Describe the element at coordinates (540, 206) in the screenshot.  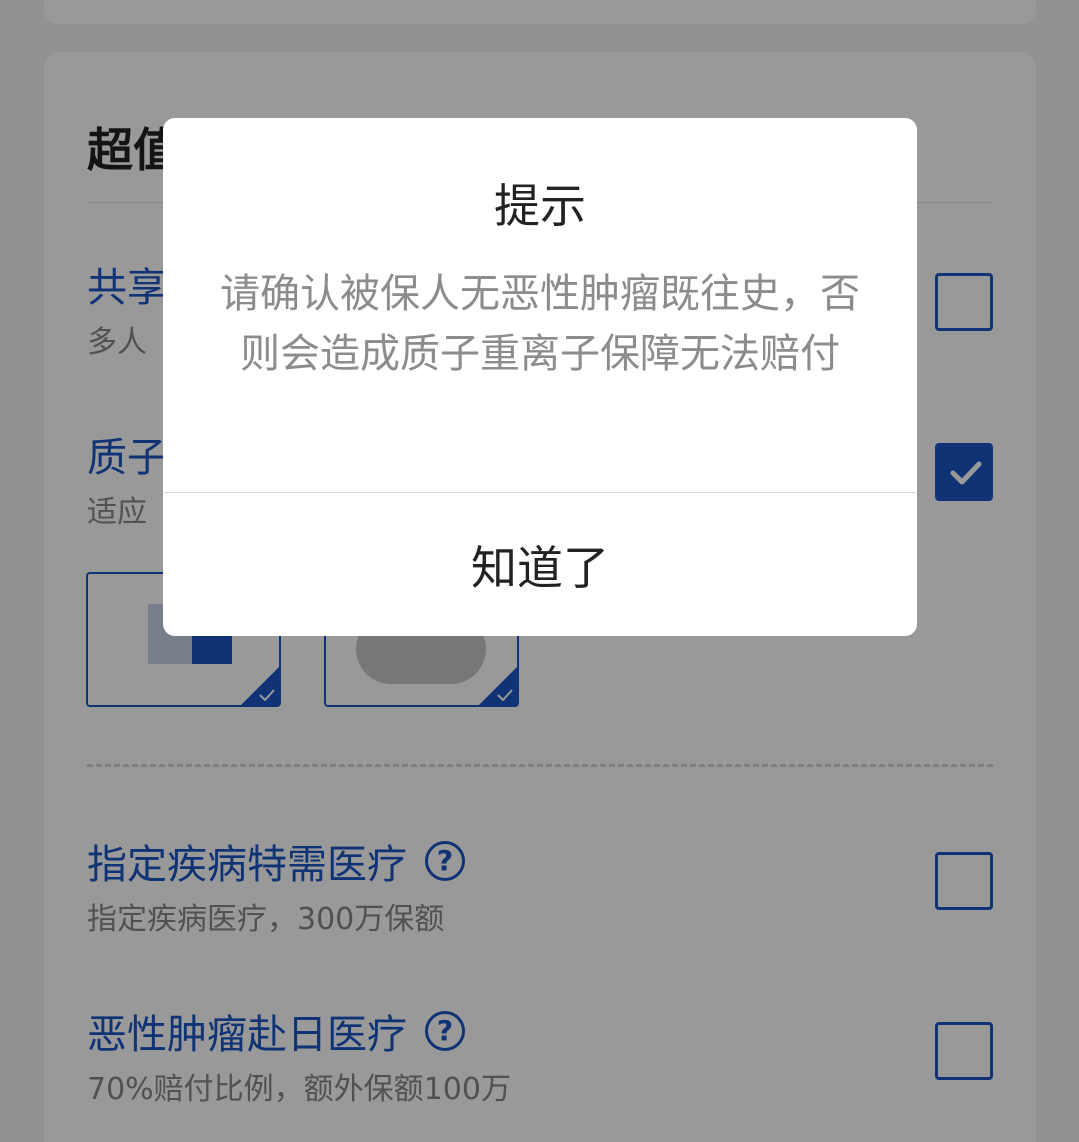
I see `dialog-title: 提示` at that location.